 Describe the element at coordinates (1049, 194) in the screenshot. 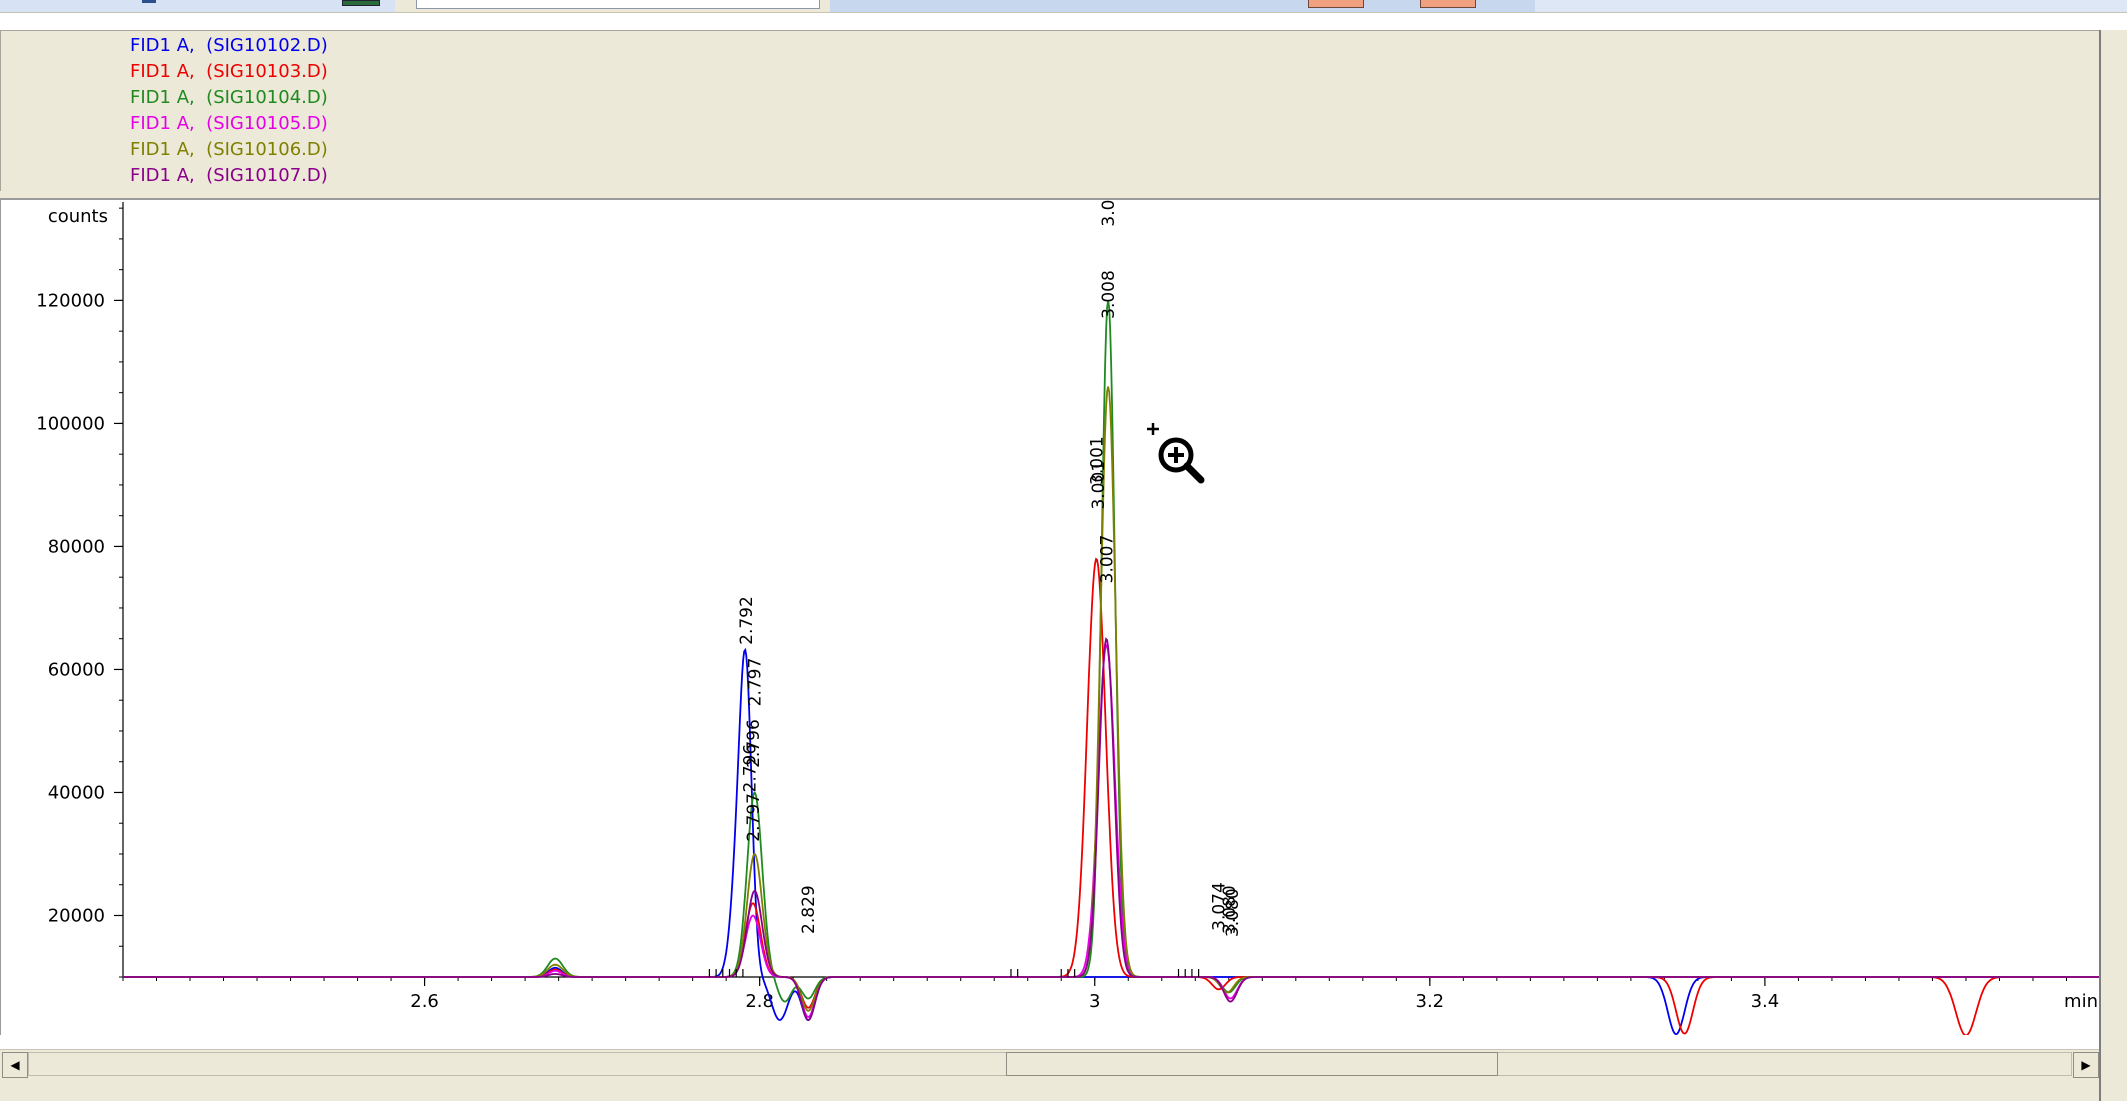

I see `panel-splitter` at that location.